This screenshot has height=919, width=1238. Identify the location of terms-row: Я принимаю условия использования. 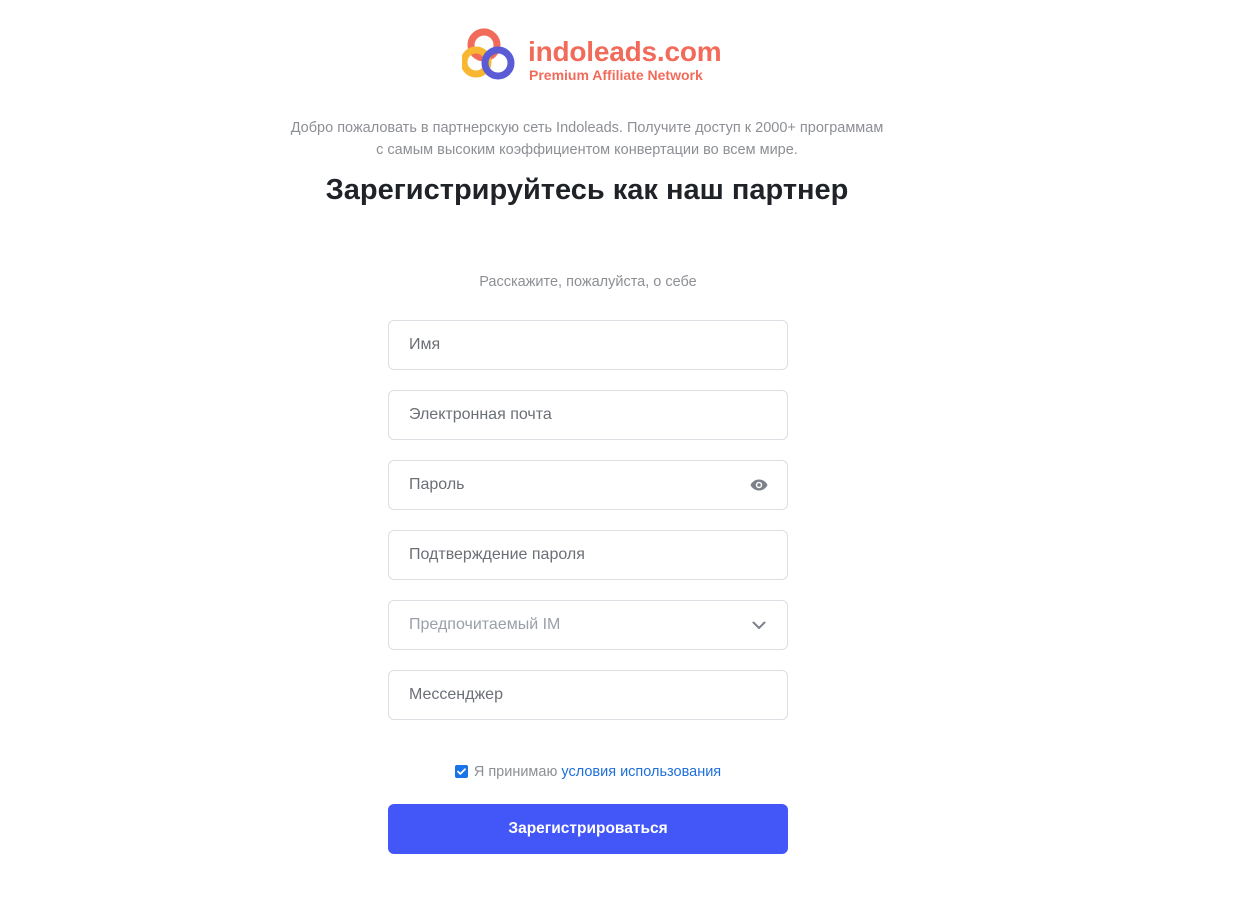
(588, 772).